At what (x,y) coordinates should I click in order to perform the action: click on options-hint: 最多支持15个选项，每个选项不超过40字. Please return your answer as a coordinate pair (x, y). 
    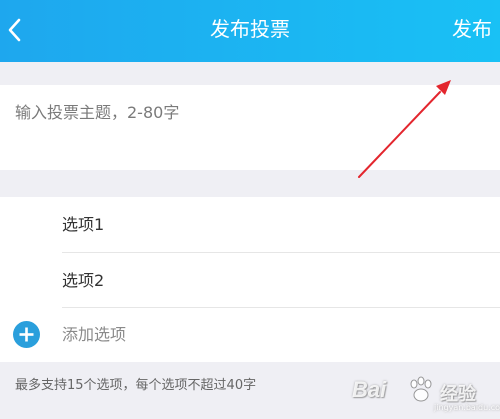
    Looking at the image, I should click on (136, 385).